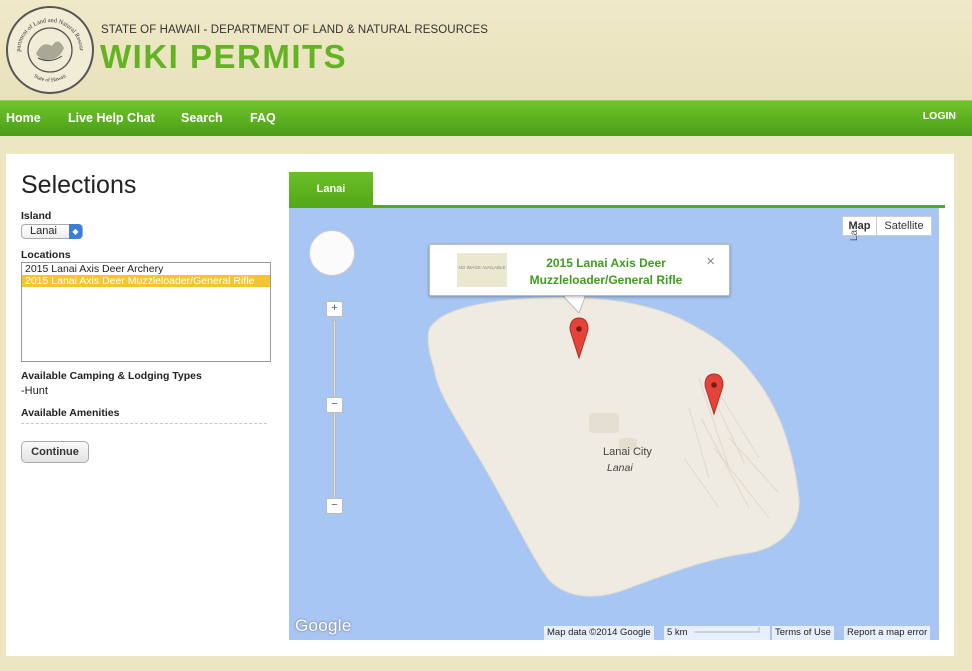 This screenshot has width=972, height=671. What do you see at coordinates (111, 376) in the screenshot?
I see `camping-types-label: Available Camping & Lodging Types` at bounding box center [111, 376].